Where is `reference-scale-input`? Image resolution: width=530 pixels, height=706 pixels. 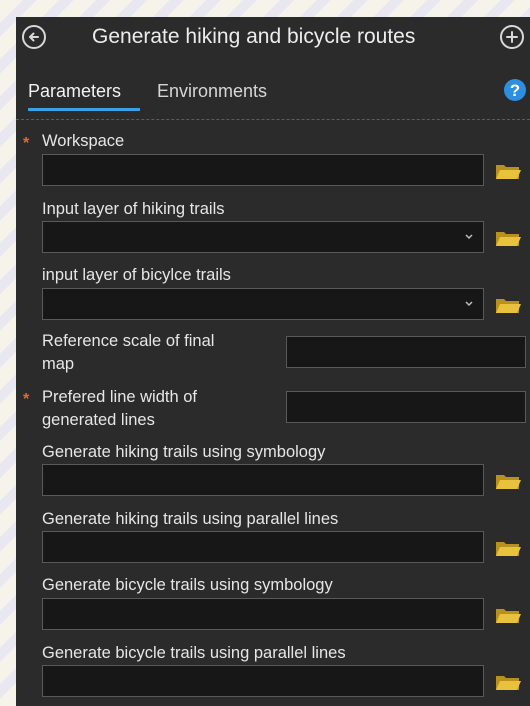 reference-scale-input is located at coordinates (406, 352).